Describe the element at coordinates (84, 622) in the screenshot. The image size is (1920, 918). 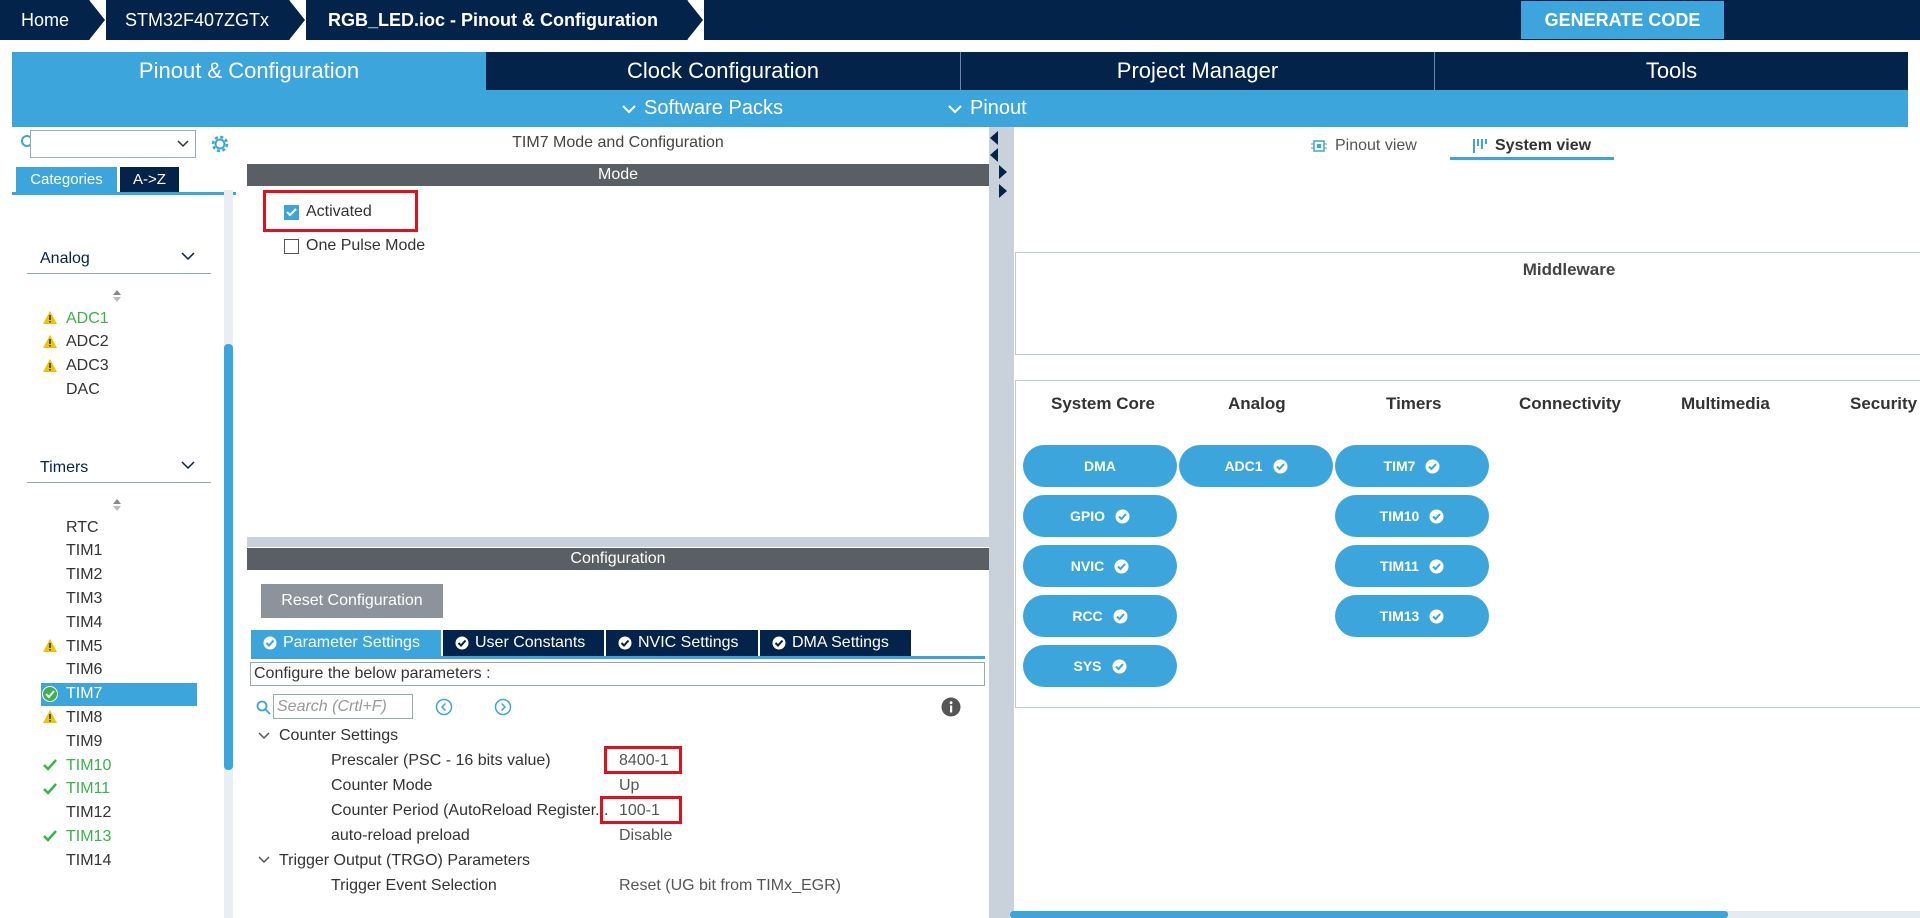
I see `sidebar-item-label: TIM4` at that location.